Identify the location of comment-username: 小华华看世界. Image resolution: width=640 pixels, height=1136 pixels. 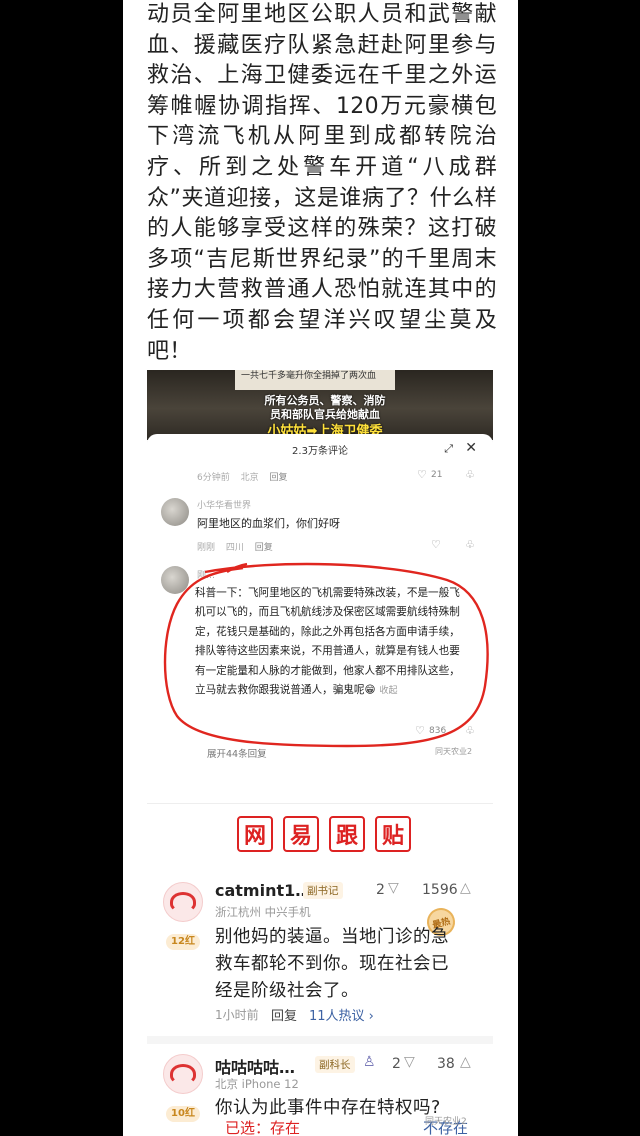
(224, 504).